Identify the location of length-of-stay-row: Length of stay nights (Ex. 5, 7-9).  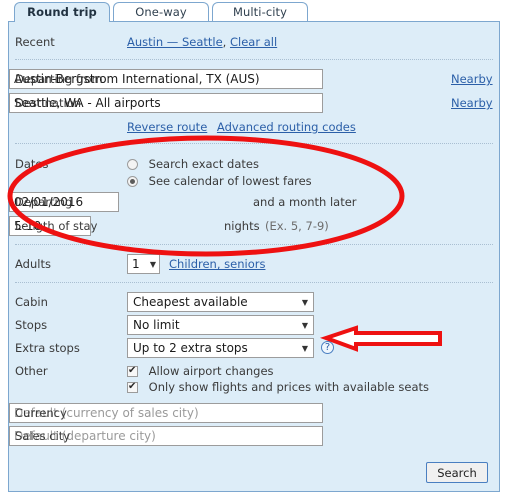
(255, 227).